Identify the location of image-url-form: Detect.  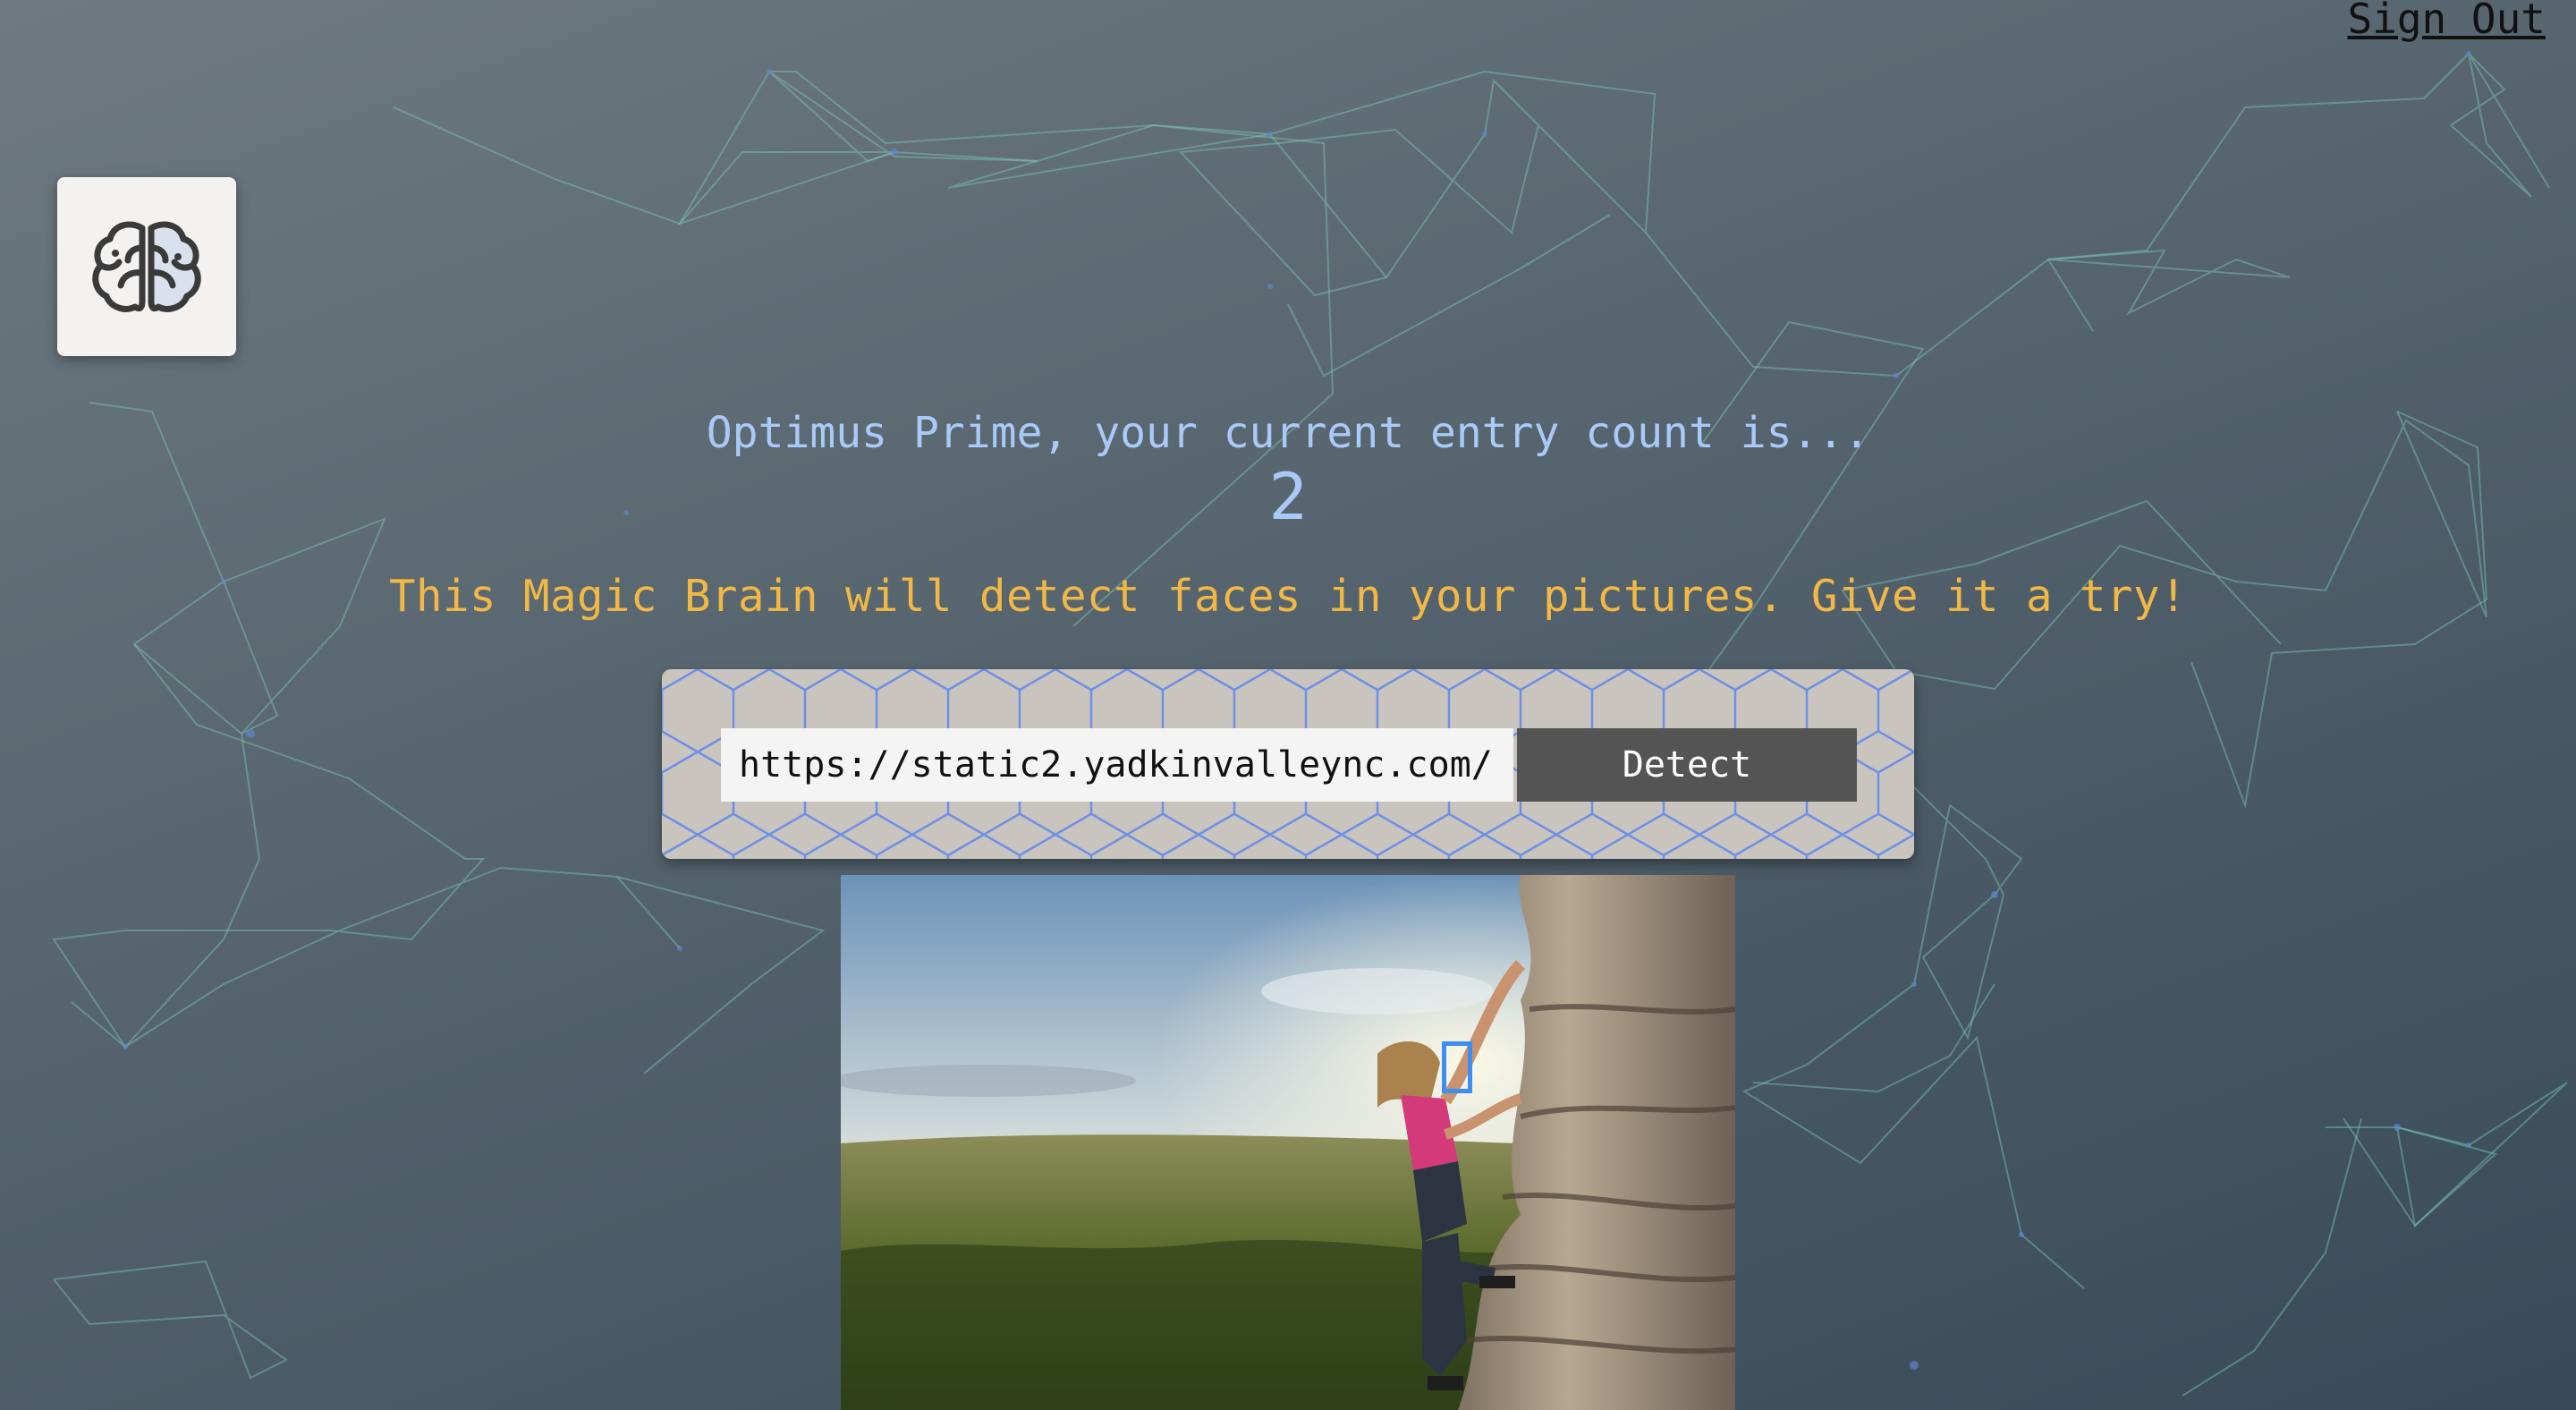
(1288, 764).